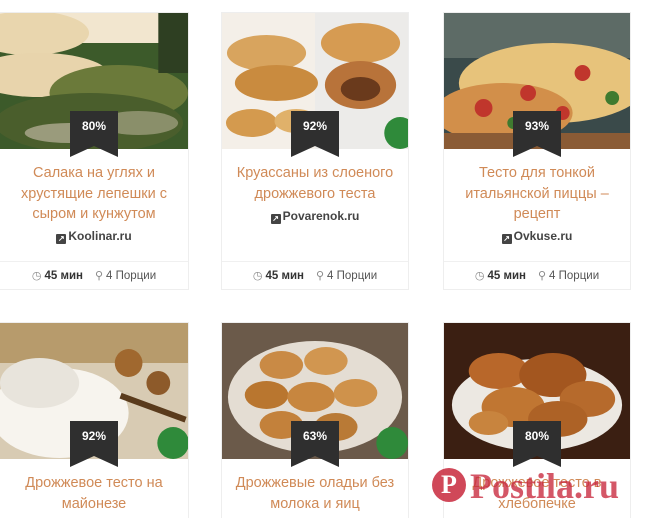 Image resolution: width=656 pixels, height=518 pixels. Describe the element at coordinates (449, 485) in the screenshot. I see `postila-logo-icon: P` at that location.